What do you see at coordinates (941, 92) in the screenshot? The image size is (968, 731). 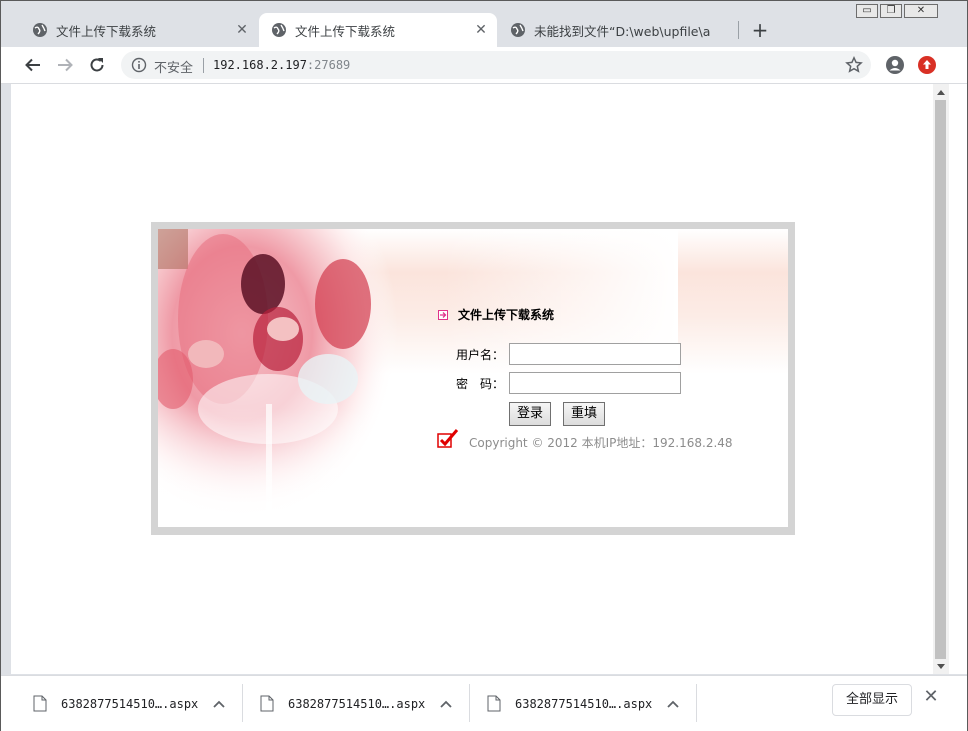 I see `scroll-up-icon` at bounding box center [941, 92].